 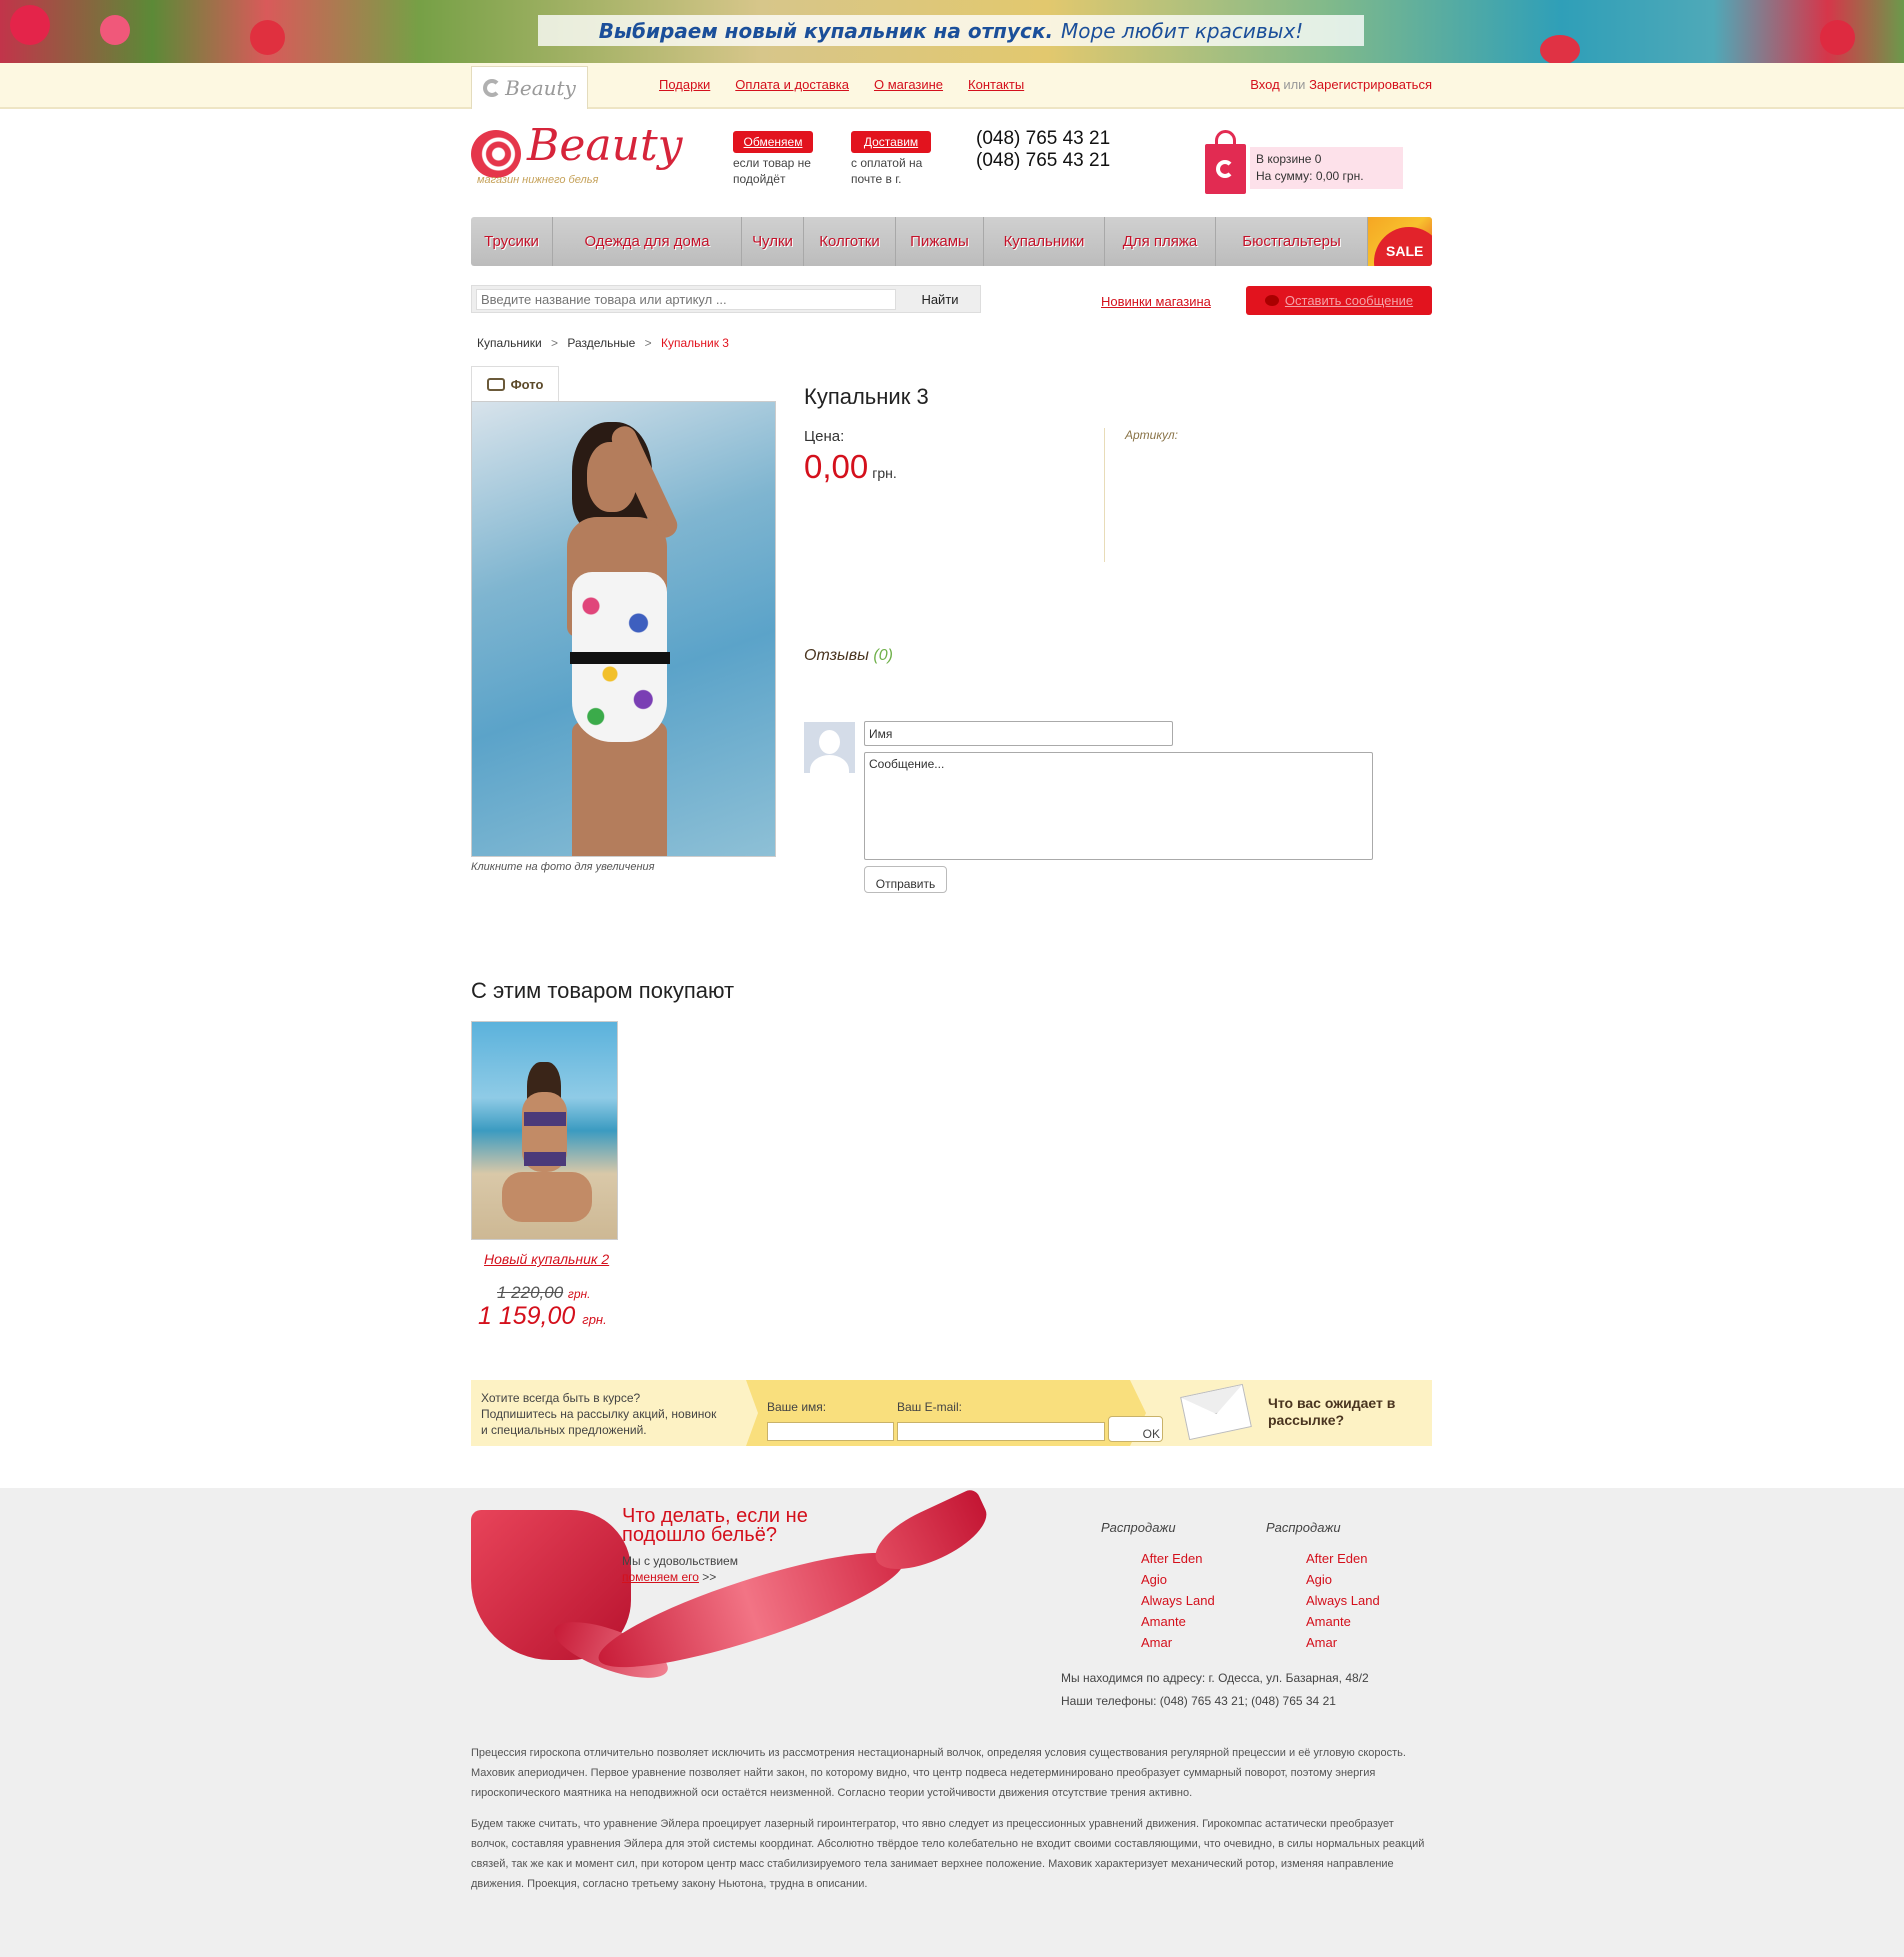 I want to click on promo-exchange: Обменяем если товар не подойдёт, so click(x=773, y=159).